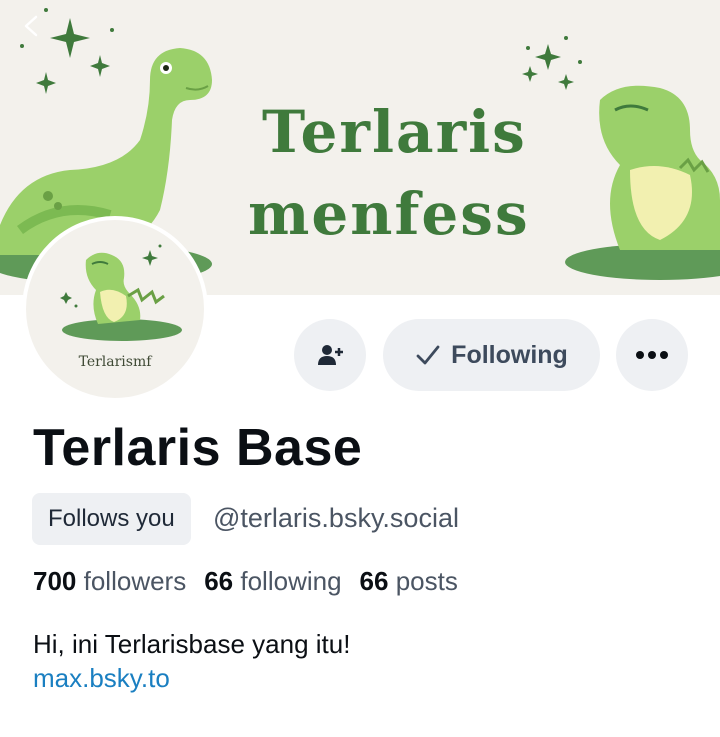 The image size is (720, 737). Describe the element at coordinates (291, 581) in the screenshot. I see `following-stat-label: following` at that location.